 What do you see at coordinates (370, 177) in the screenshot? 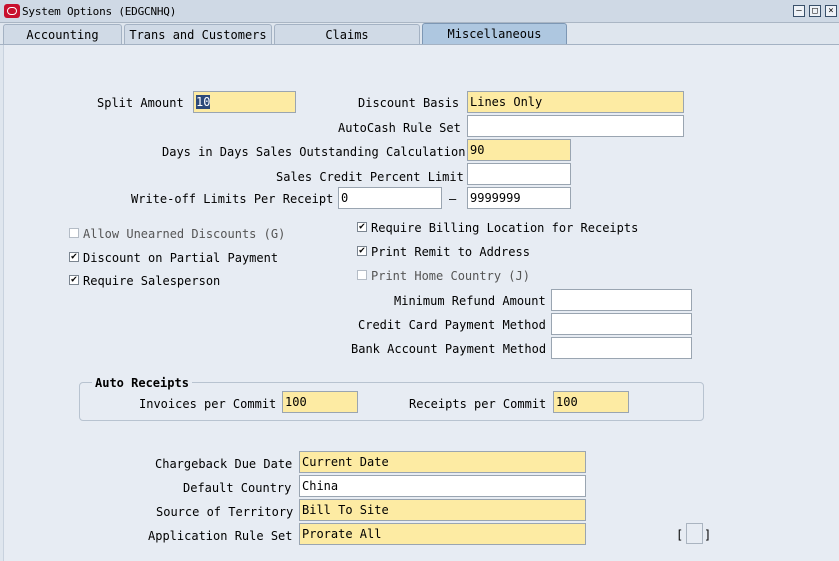
I see `sales-credit-percent-label: Sales Credit Percent Limit` at bounding box center [370, 177].